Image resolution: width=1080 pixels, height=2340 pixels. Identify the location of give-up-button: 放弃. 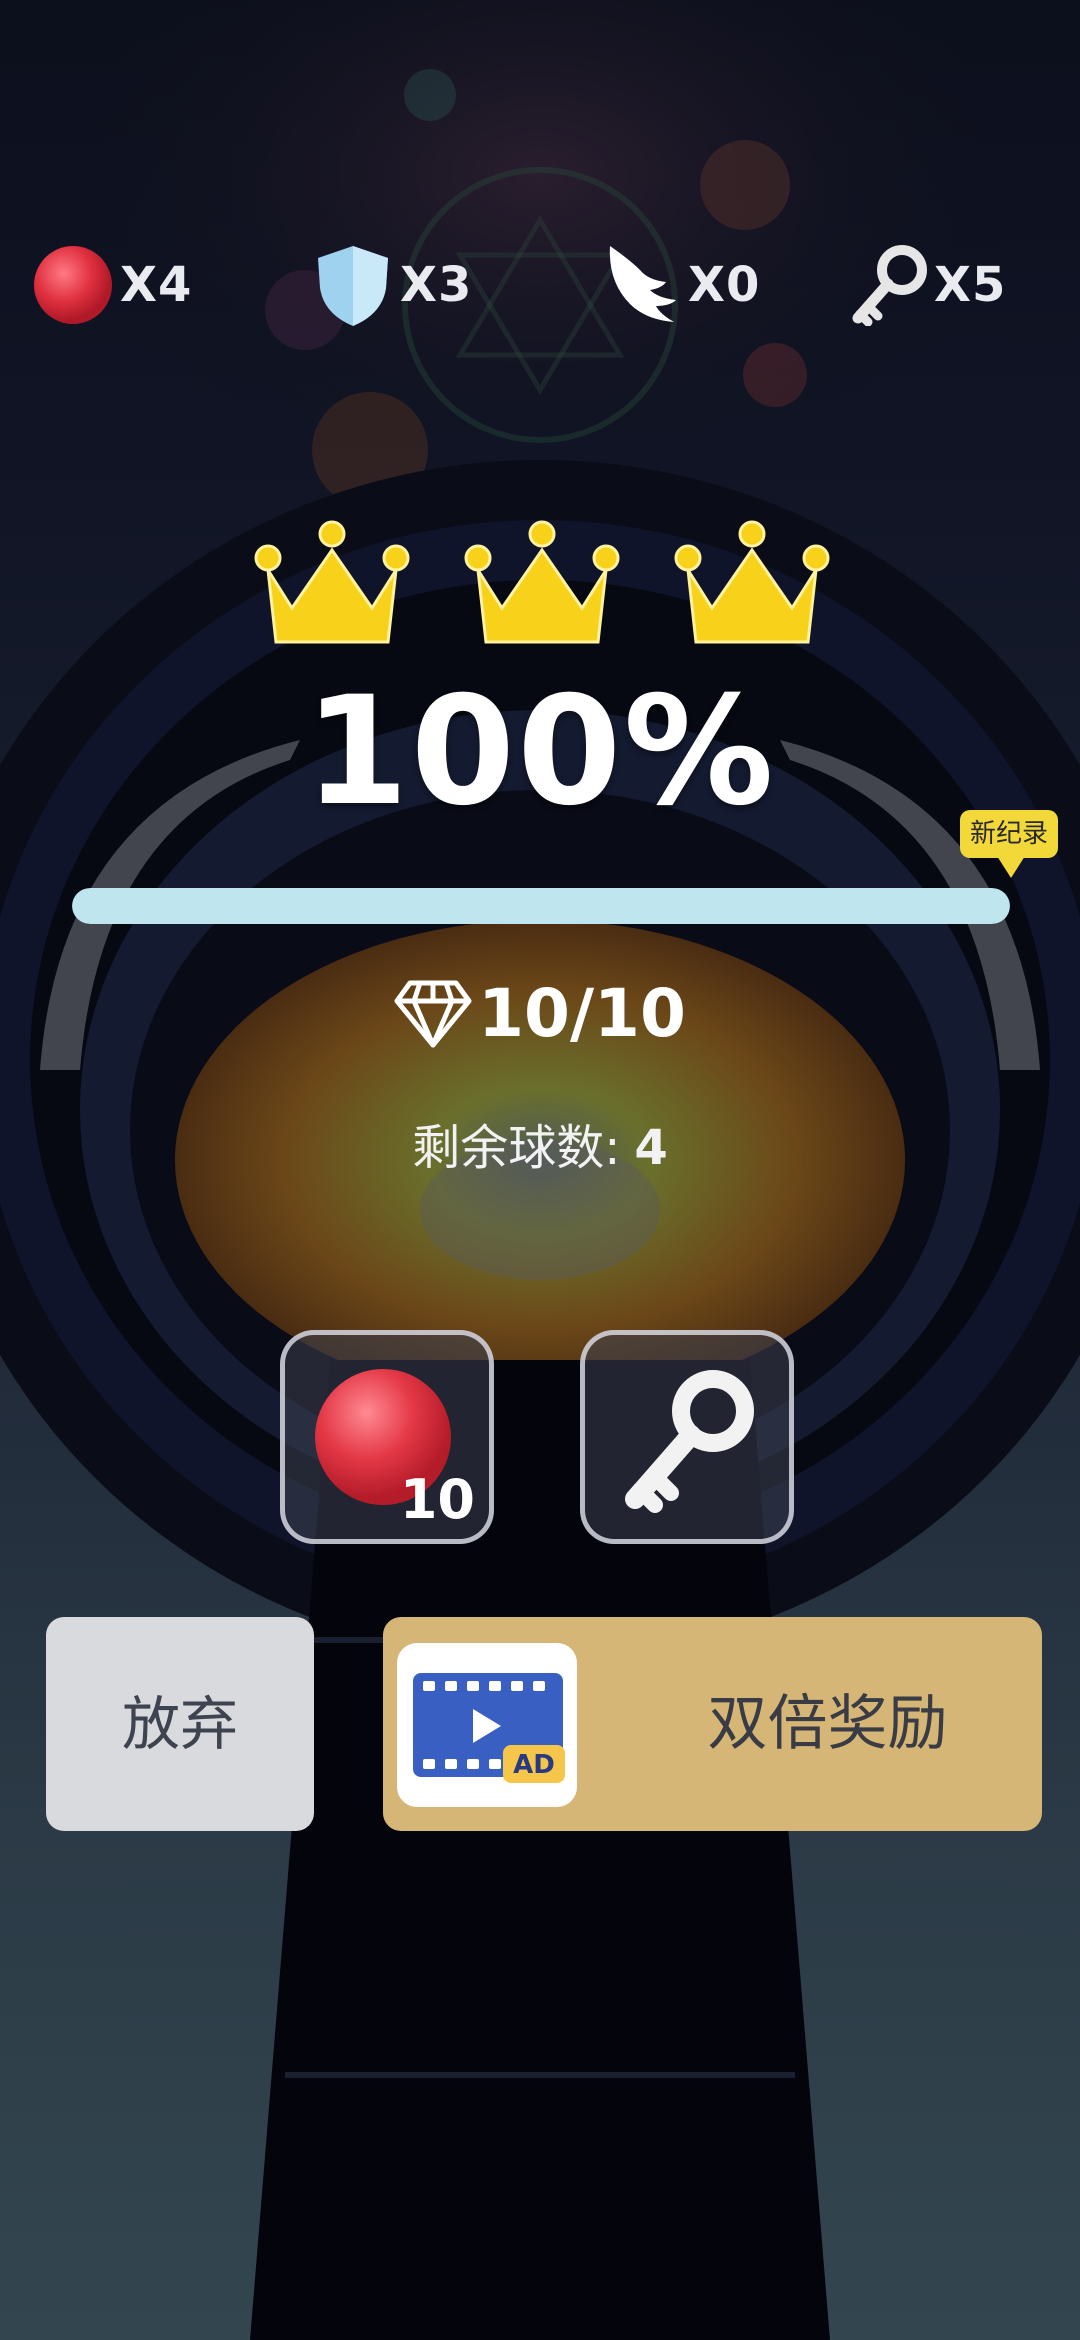
(180, 1724).